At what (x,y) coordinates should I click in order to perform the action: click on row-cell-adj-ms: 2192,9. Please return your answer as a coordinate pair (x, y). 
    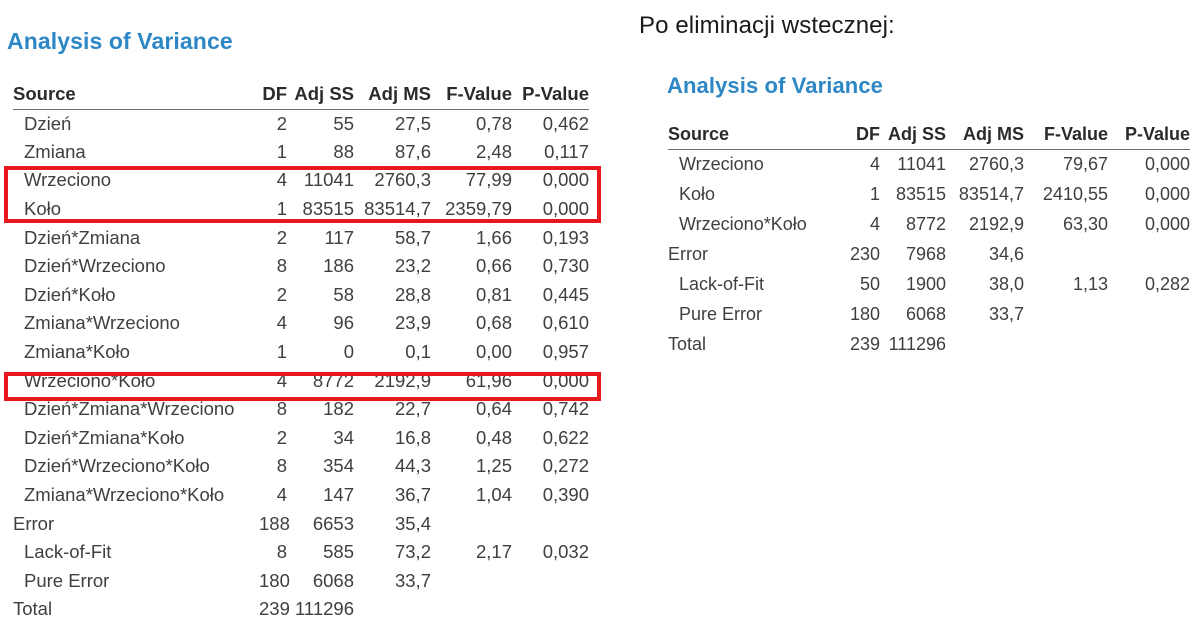
    Looking at the image, I should click on (996, 223).